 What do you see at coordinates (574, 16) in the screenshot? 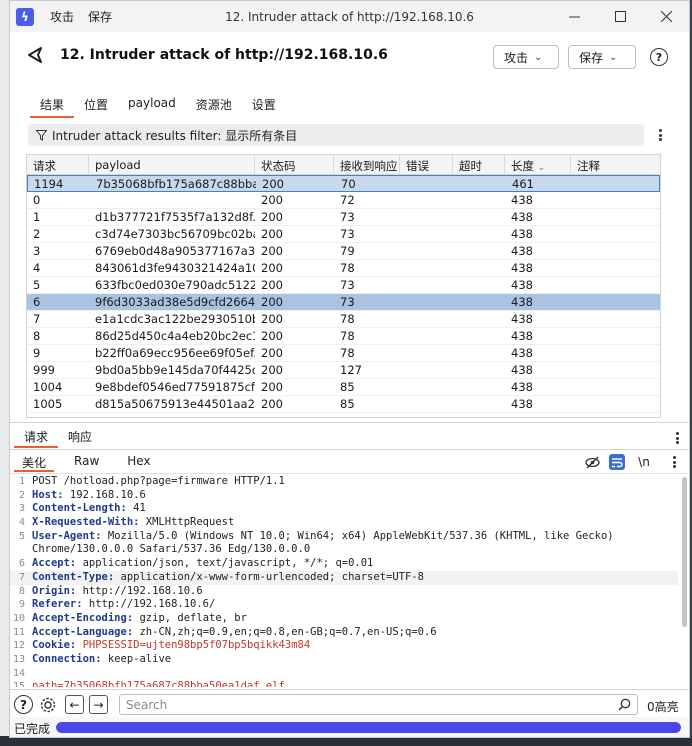
I see `minimize-icon` at bounding box center [574, 16].